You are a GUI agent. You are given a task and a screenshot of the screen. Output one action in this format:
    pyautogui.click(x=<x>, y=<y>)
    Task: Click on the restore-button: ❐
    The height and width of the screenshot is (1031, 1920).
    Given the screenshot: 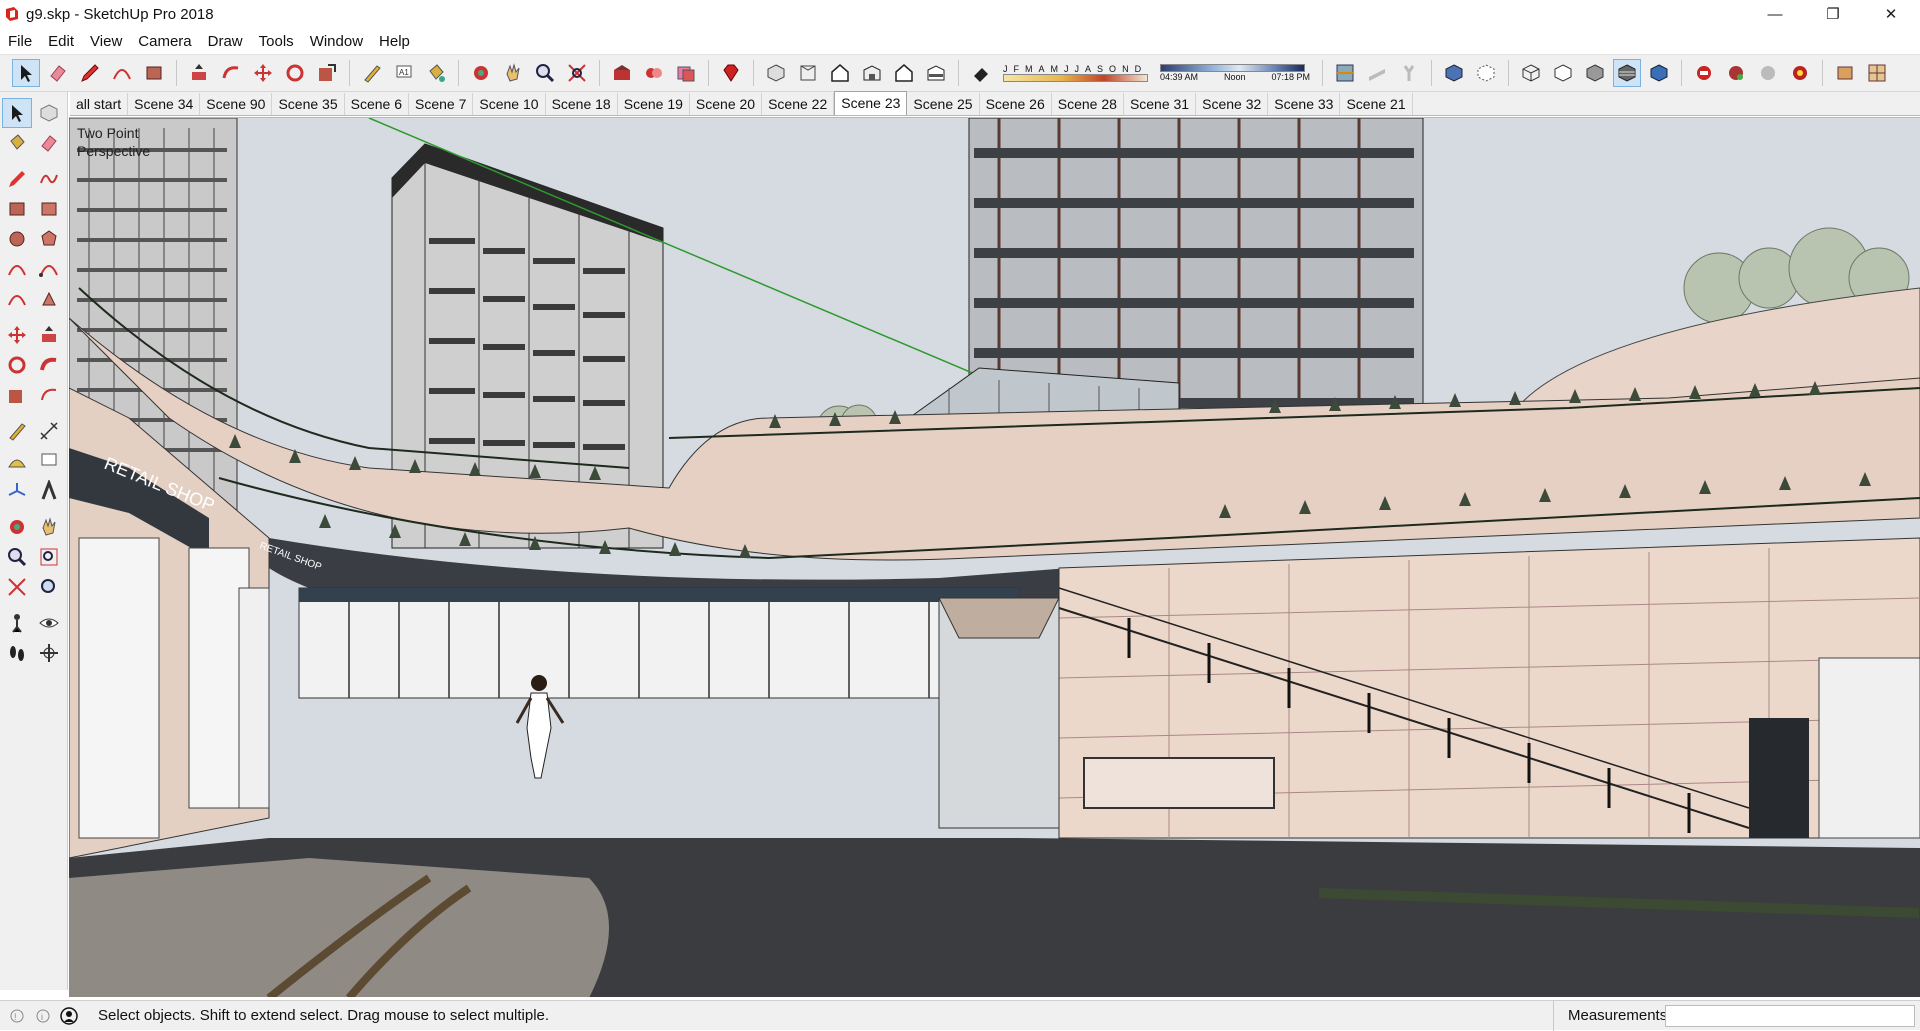 What is the action you would take?
    pyautogui.click(x=1833, y=14)
    